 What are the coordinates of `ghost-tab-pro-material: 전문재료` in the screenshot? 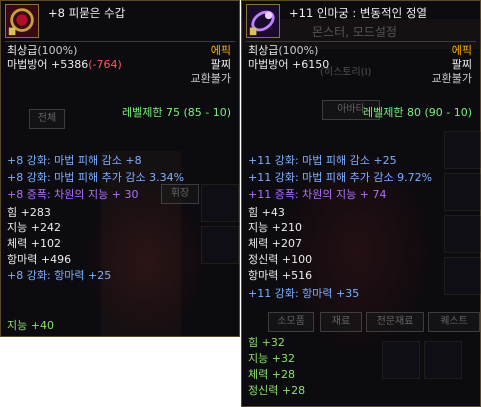 It's located at (395, 322).